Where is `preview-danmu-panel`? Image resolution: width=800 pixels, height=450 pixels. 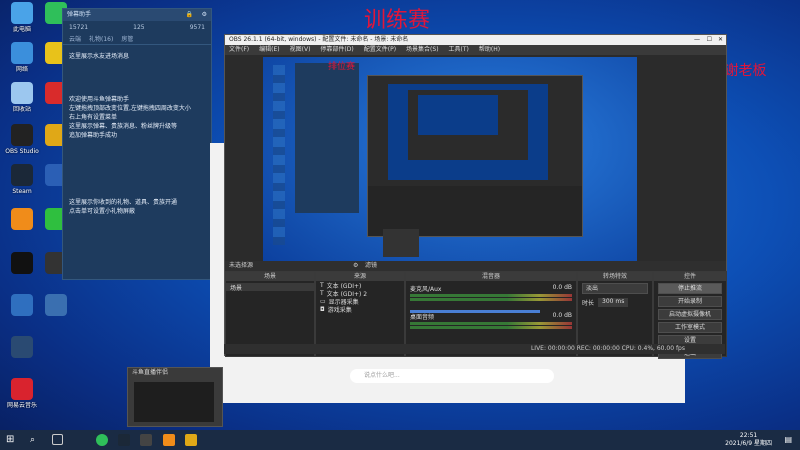
preview-danmu-panel is located at coordinates (327, 138).